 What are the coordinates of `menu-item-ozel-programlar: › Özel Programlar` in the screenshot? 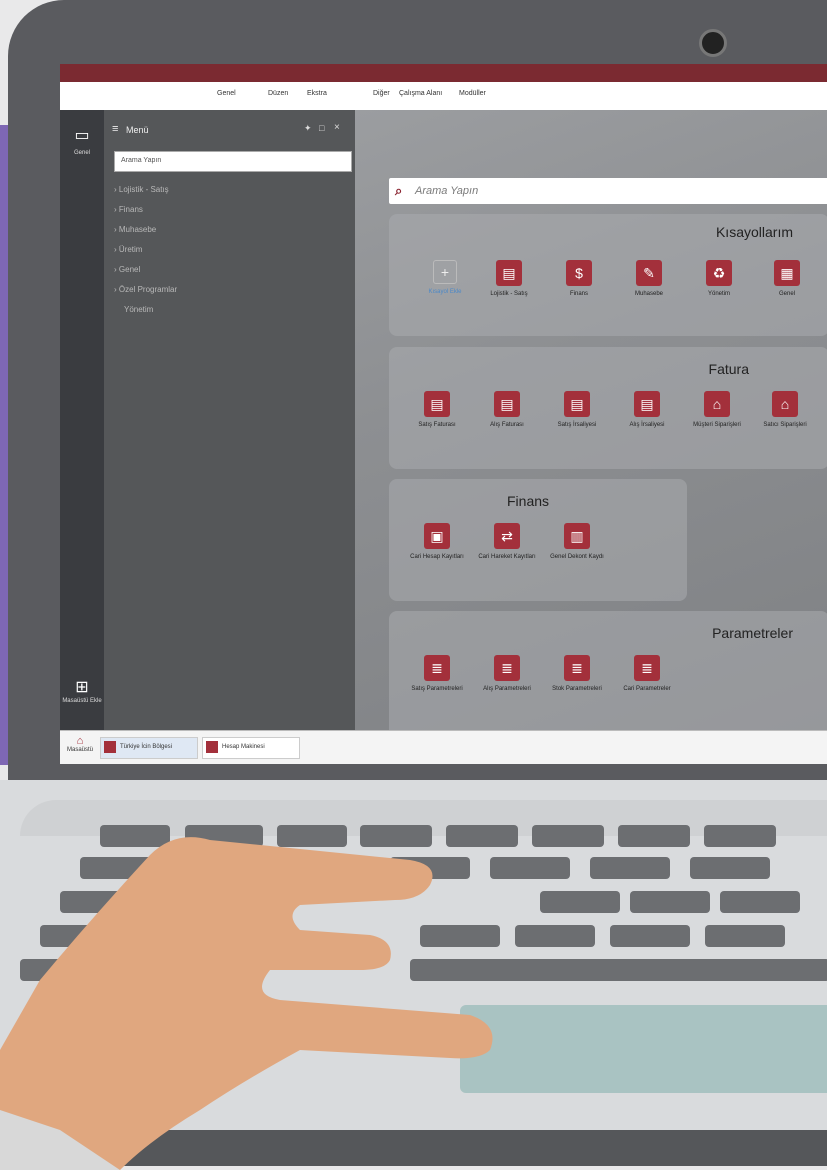 It's located at (145, 289).